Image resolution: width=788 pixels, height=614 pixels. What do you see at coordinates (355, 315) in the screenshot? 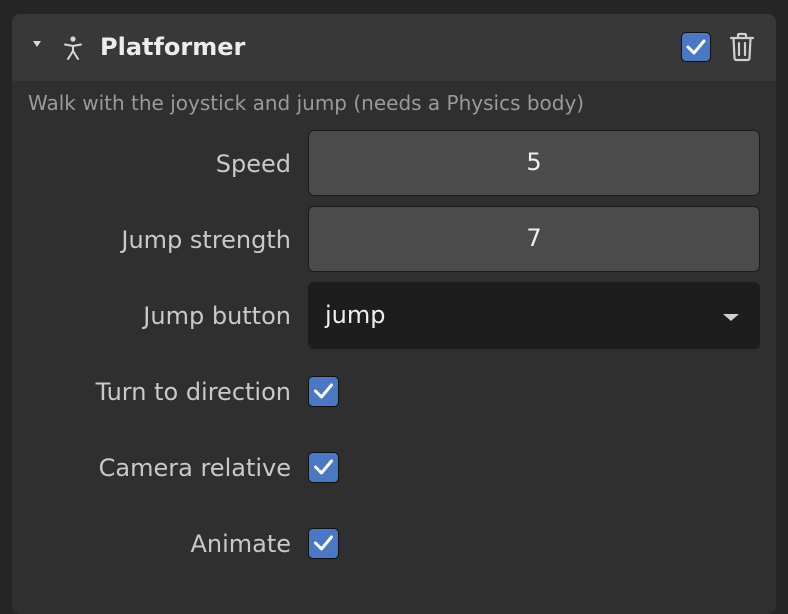
I see `jump-button-value: jump` at bounding box center [355, 315].